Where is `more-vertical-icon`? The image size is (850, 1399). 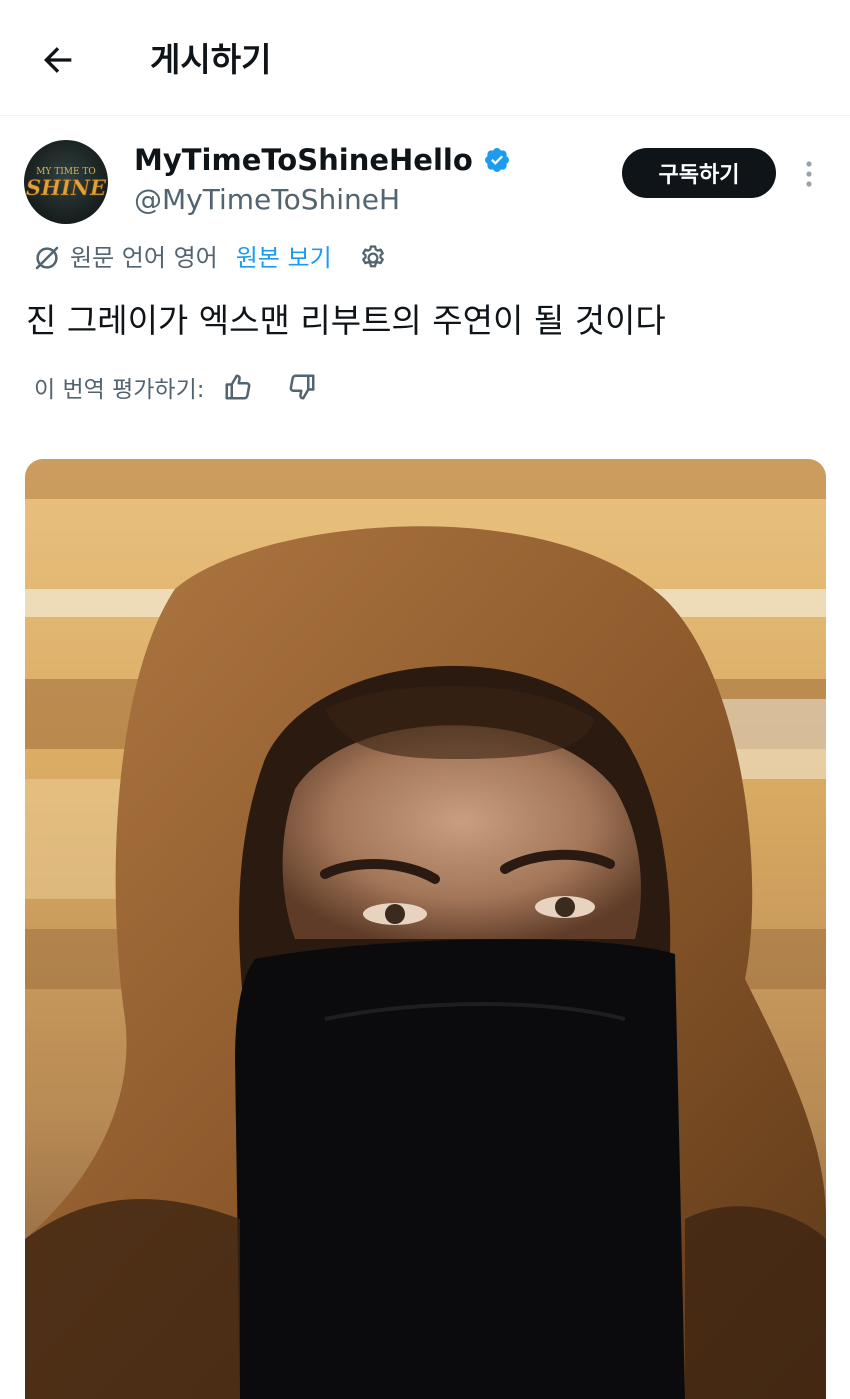
more-vertical-icon is located at coordinates (809, 174).